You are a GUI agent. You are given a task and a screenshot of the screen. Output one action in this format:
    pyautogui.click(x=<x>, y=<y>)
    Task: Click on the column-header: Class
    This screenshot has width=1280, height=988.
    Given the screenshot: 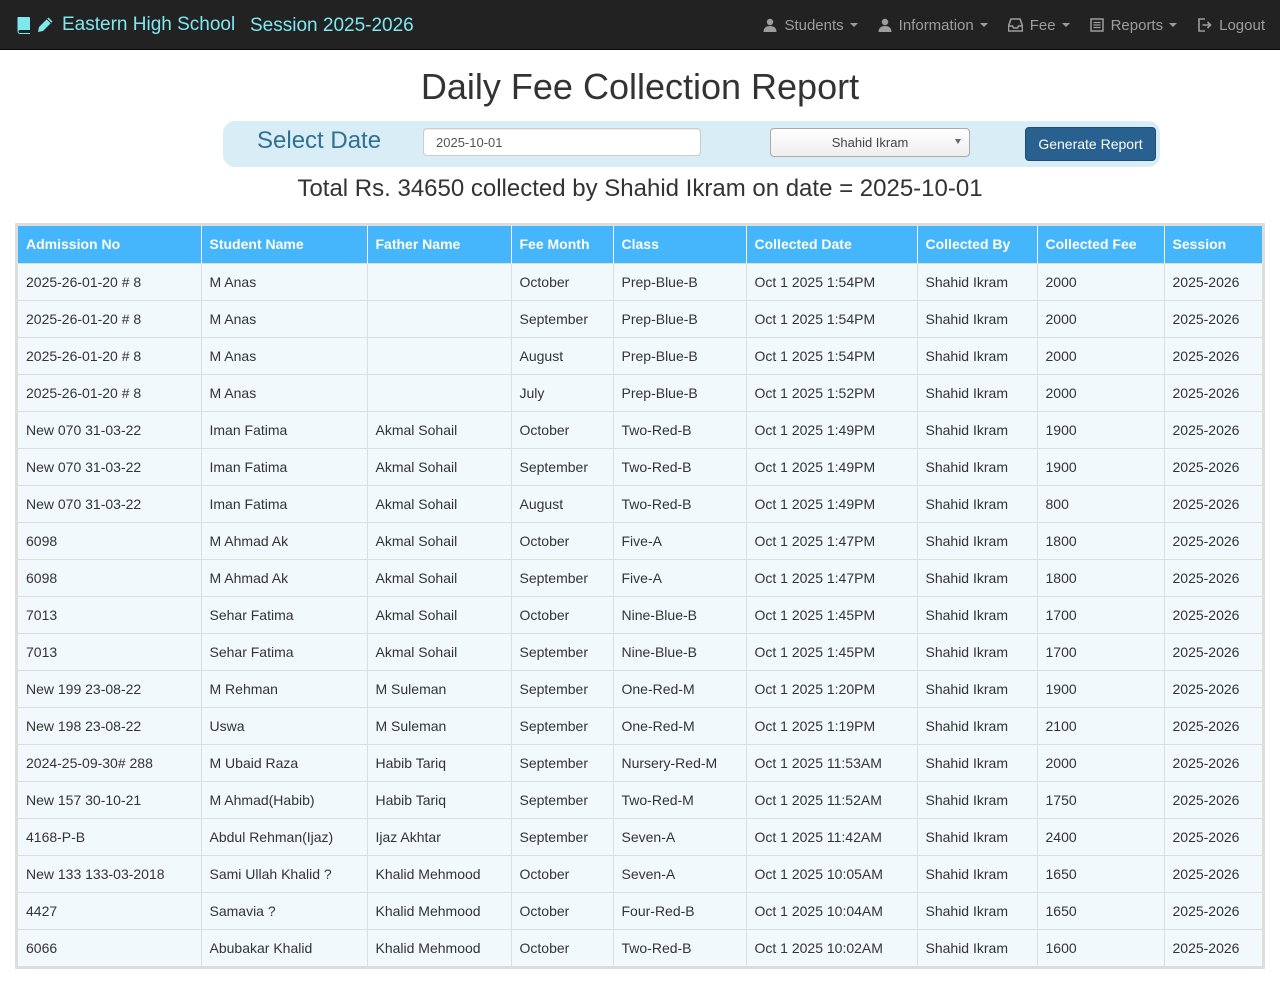 What is the action you would take?
    pyautogui.click(x=680, y=244)
    